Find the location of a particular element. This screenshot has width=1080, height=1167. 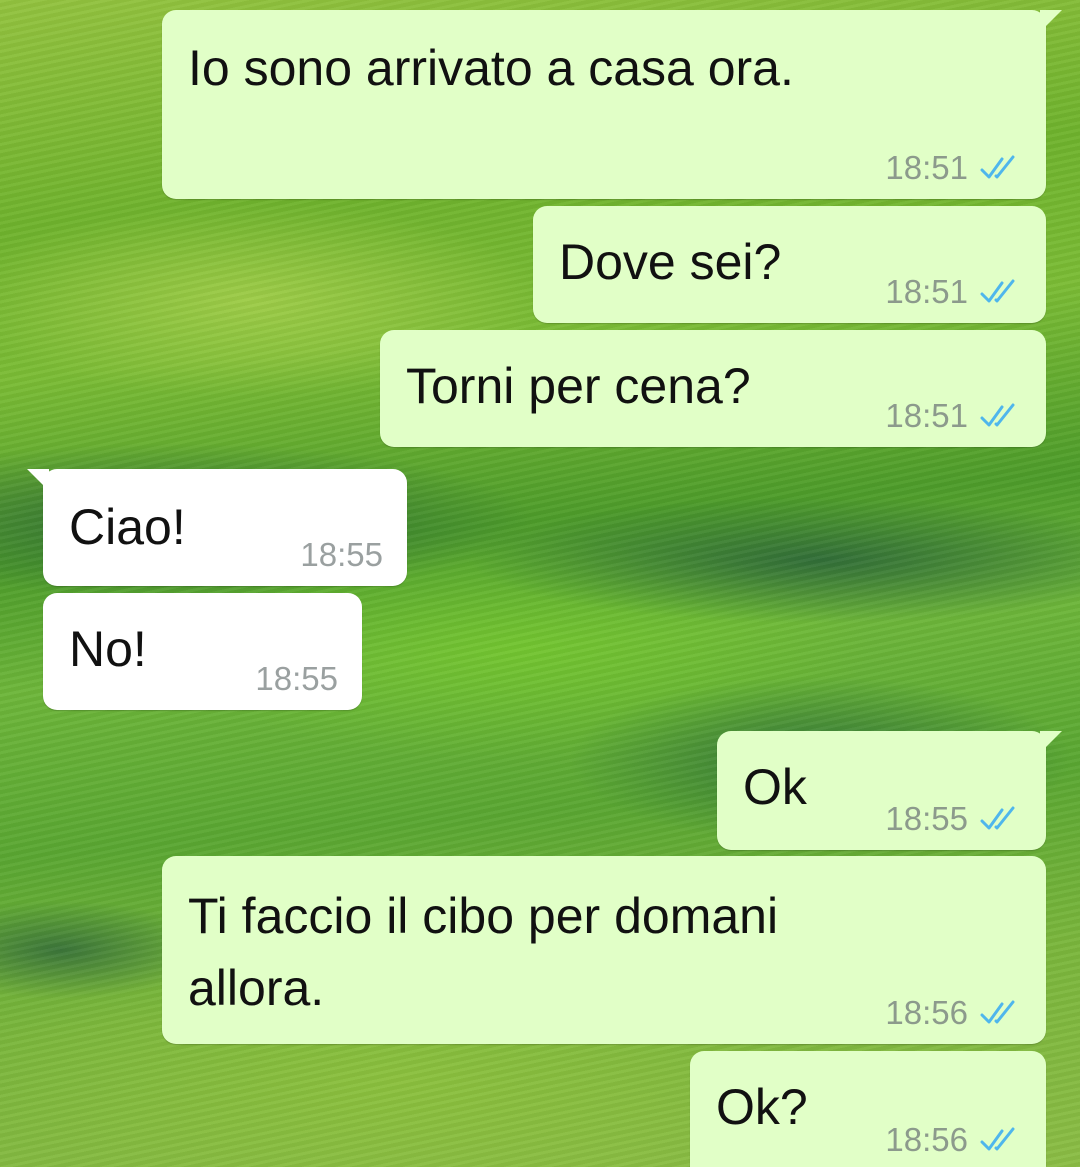

message-text: No! is located at coordinates (108, 649).